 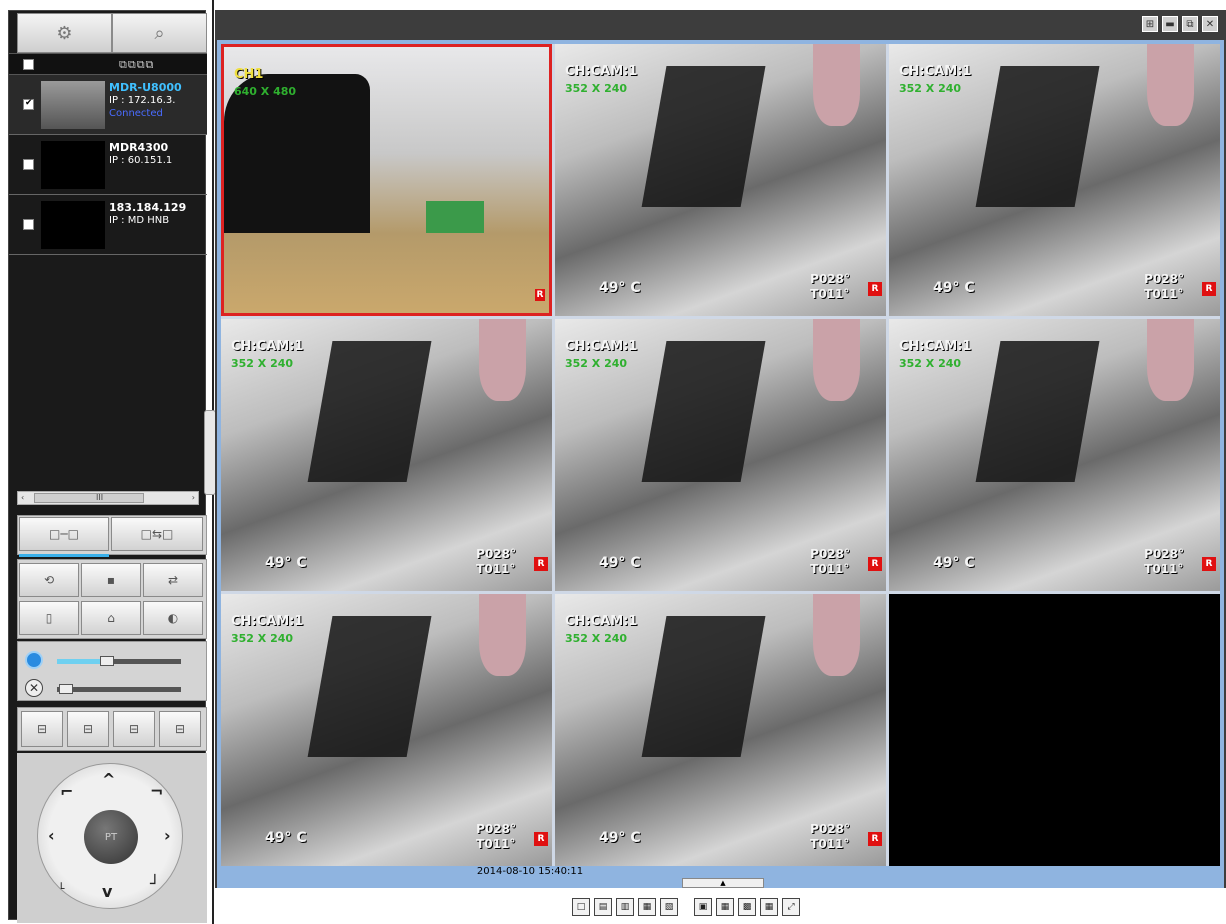 I want to click on gear-icon: ⚙, so click(x=64, y=33).